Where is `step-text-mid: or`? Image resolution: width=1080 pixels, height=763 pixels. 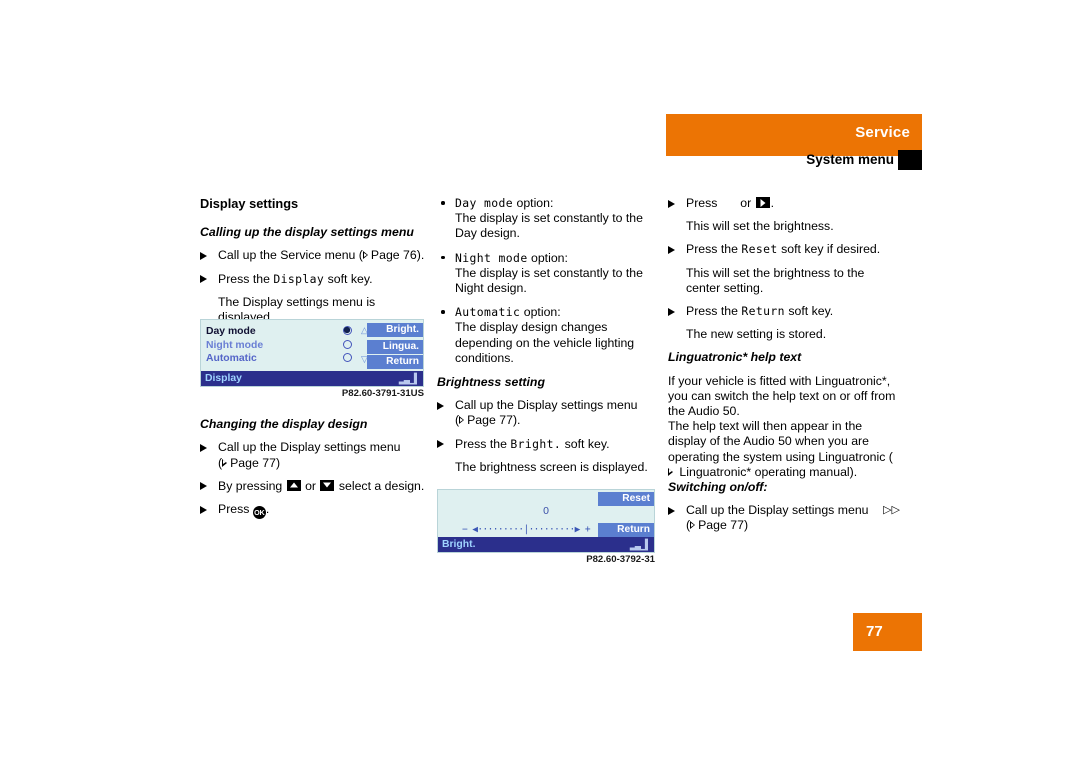 step-text-mid: or is located at coordinates (310, 485).